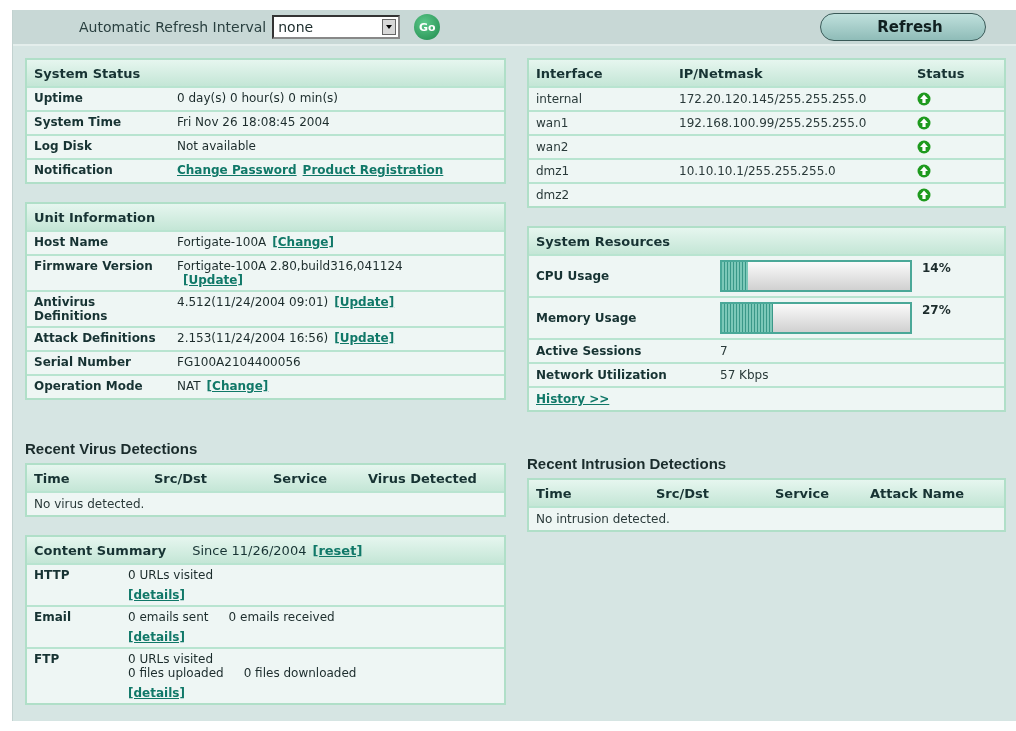 The width and height of the screenshot is (1016, 731). What do you see at coordinates (560, 99) in the screenshot?
I see `interface-name: internal` at bounding box center [560, 99].